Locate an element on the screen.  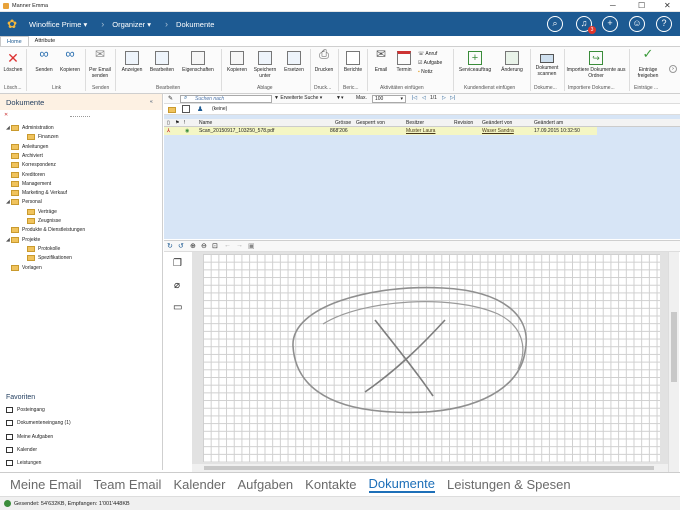
tab-attribute: Attribute is located at coordinates (45, 41).